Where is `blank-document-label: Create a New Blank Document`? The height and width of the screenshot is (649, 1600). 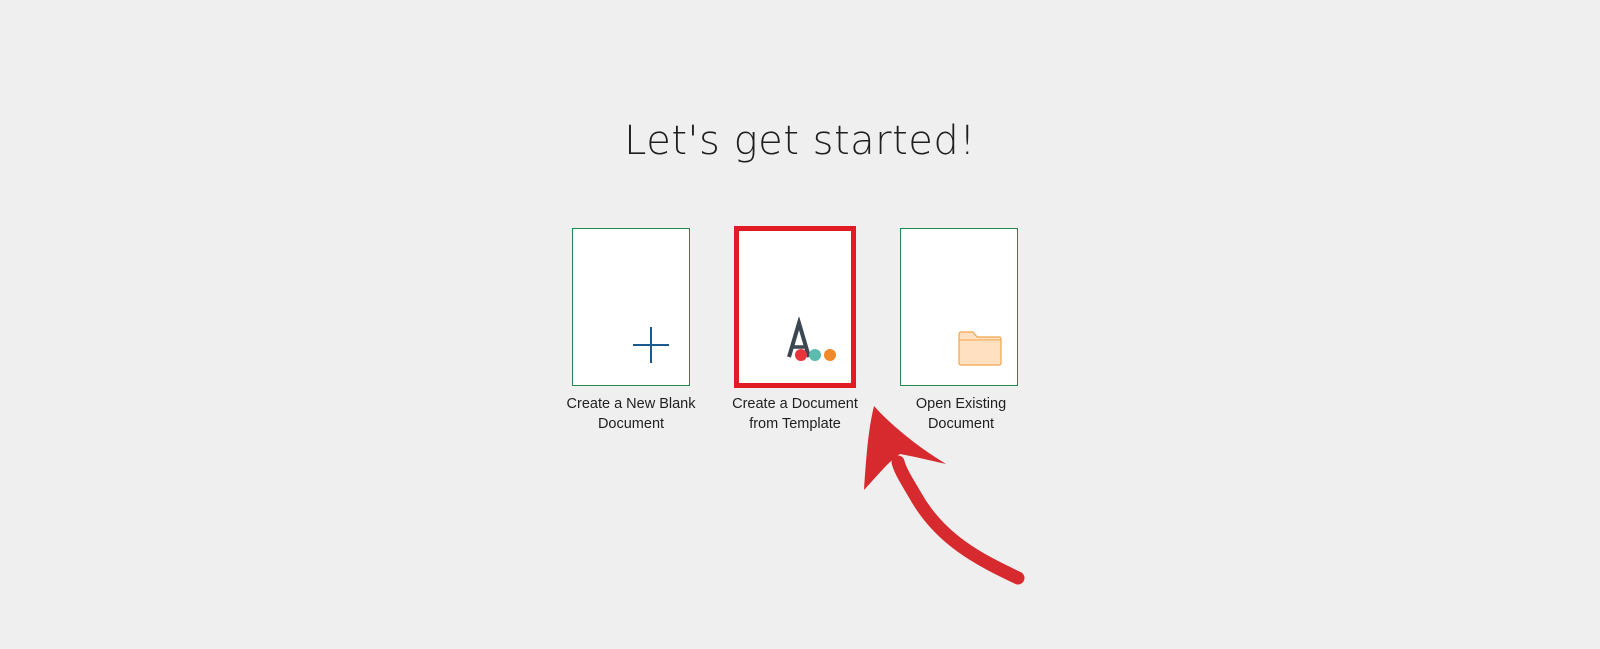
blank-document-label: Create a New Blank Document is located at coordinates (631, 414).